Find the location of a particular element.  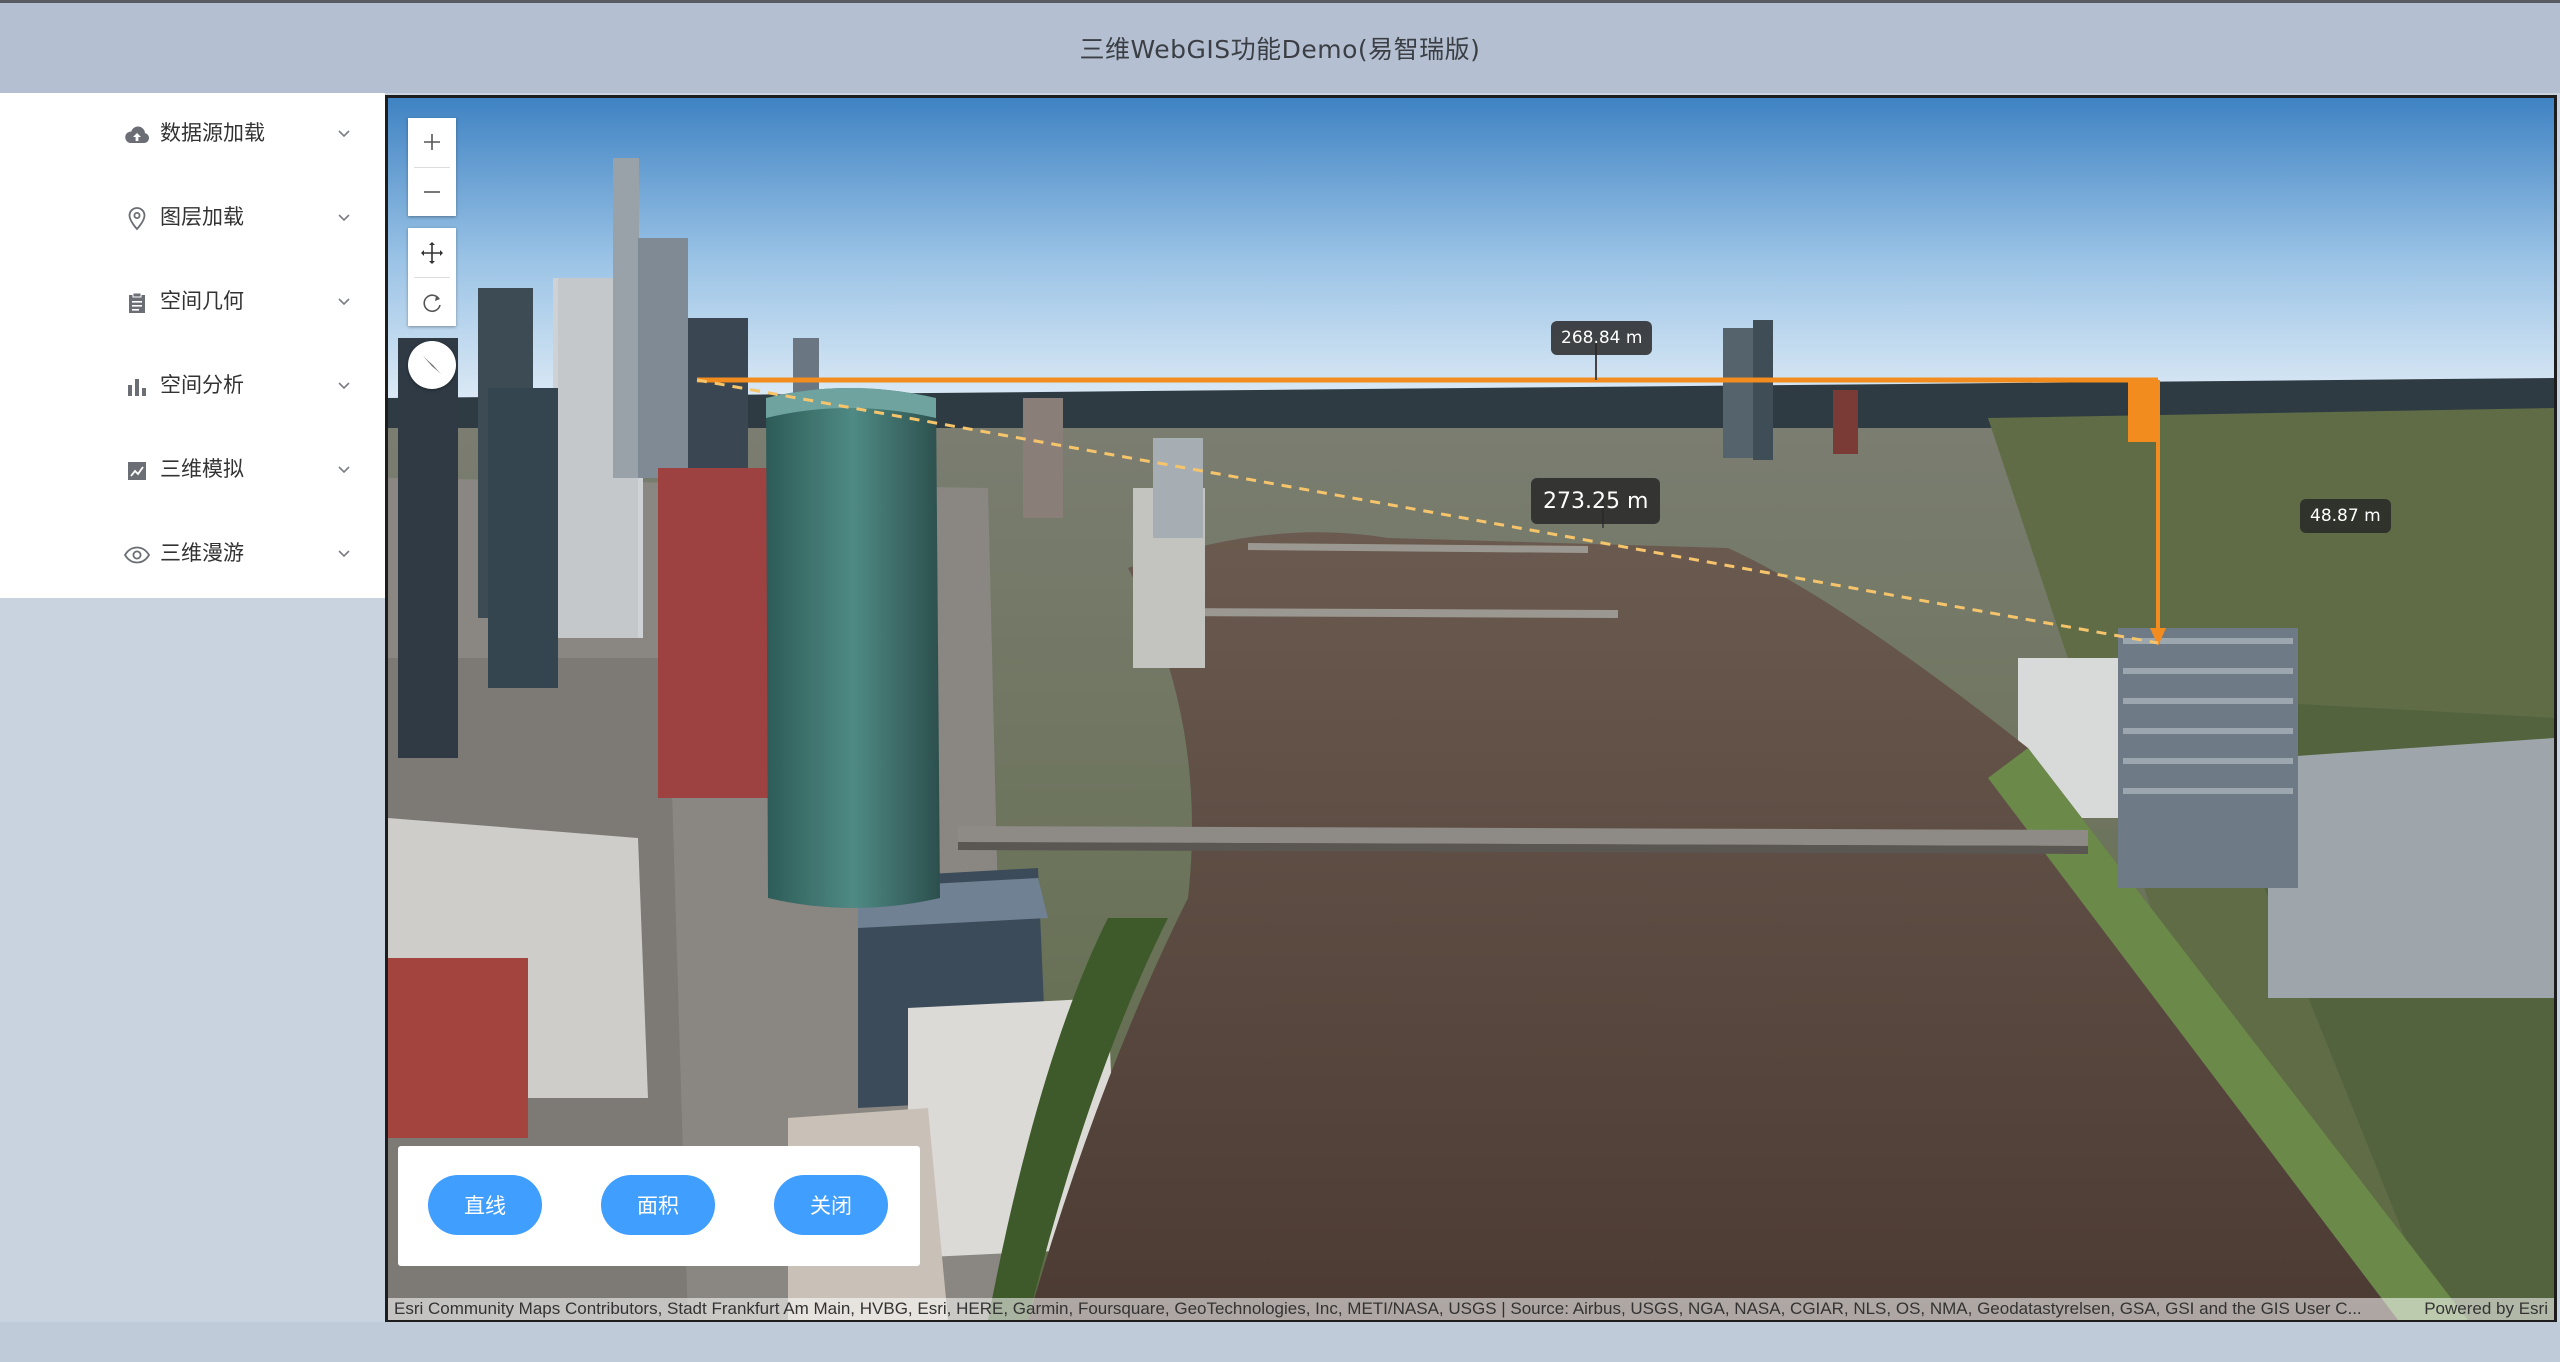

line-measure-button: 直线 is located at coordinates (485, 1205).